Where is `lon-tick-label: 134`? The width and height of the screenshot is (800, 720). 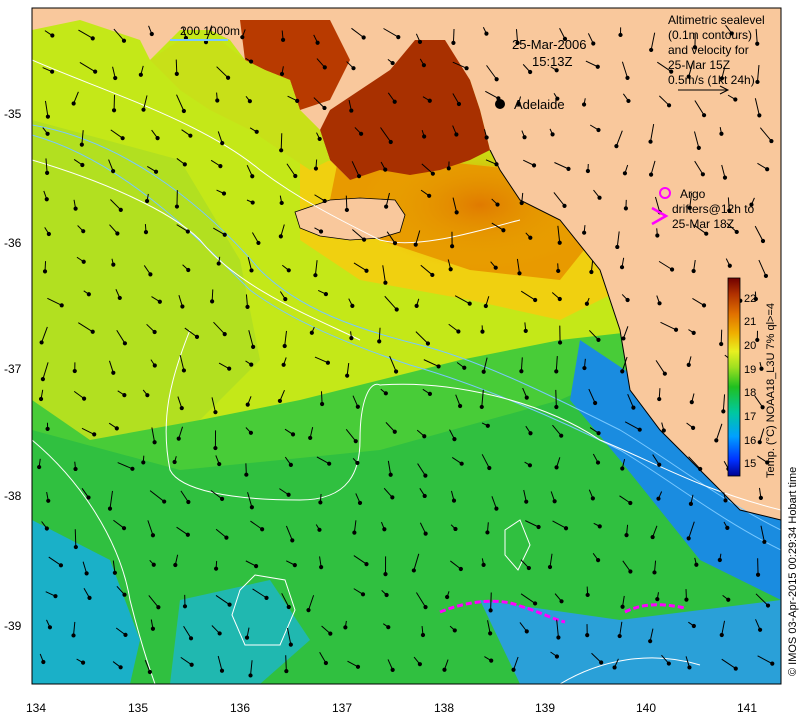
lon-tick-label: 134 is located at coordinates (36, 708).